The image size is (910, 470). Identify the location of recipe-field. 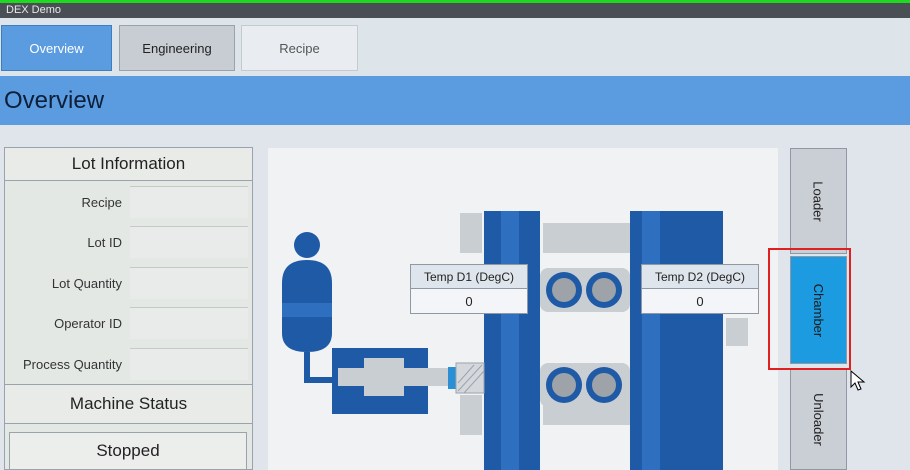
(189, 202).